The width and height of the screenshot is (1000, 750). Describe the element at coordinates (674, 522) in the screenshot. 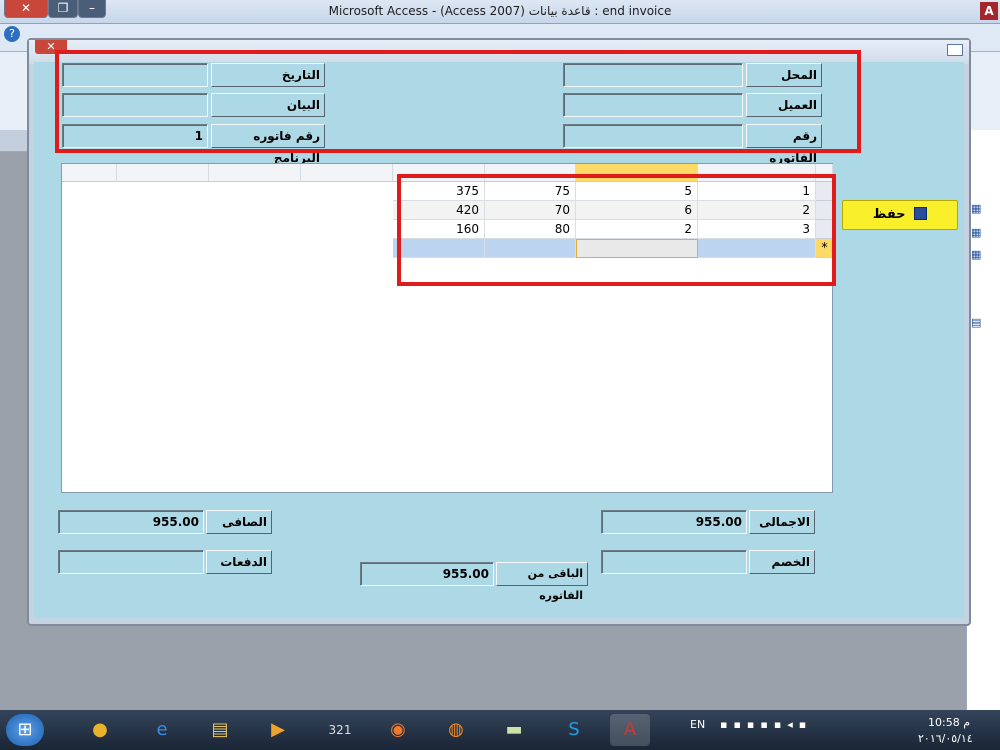

I see `total-field: 955.00` at that location.